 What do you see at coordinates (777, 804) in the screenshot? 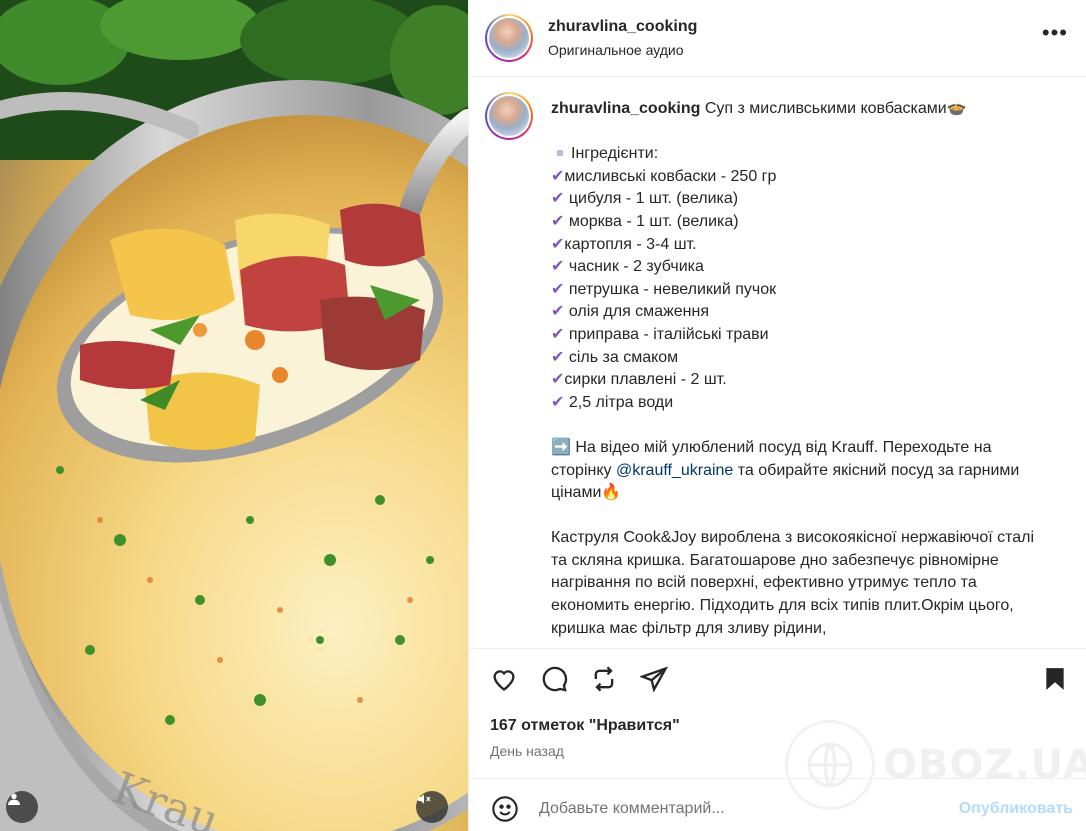
I see `comment-bar: Добавьте комментарий... Опубликовать` at bounding box center [777, 804].